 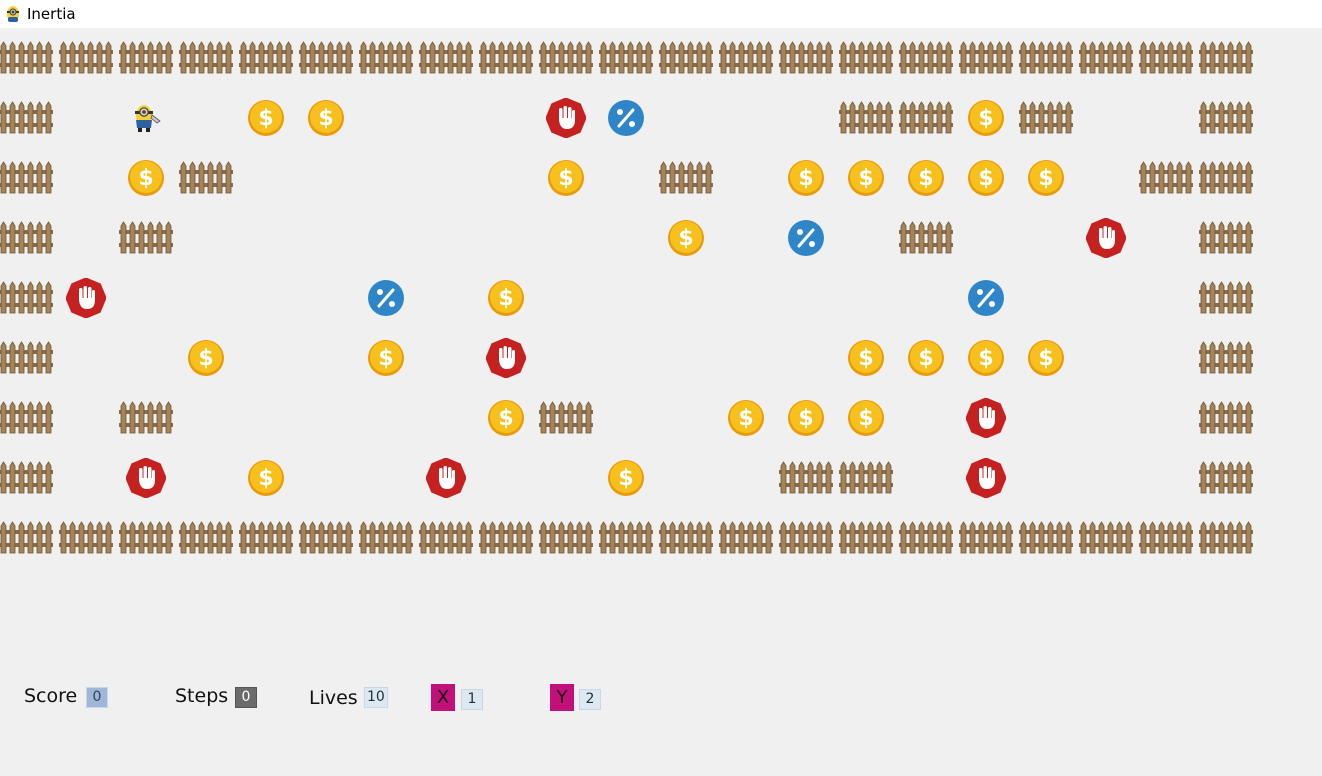 What do you see at coordinates (97, 697) in the screenshot?
I see `score-value: 0` at bounding box center [97, 697].